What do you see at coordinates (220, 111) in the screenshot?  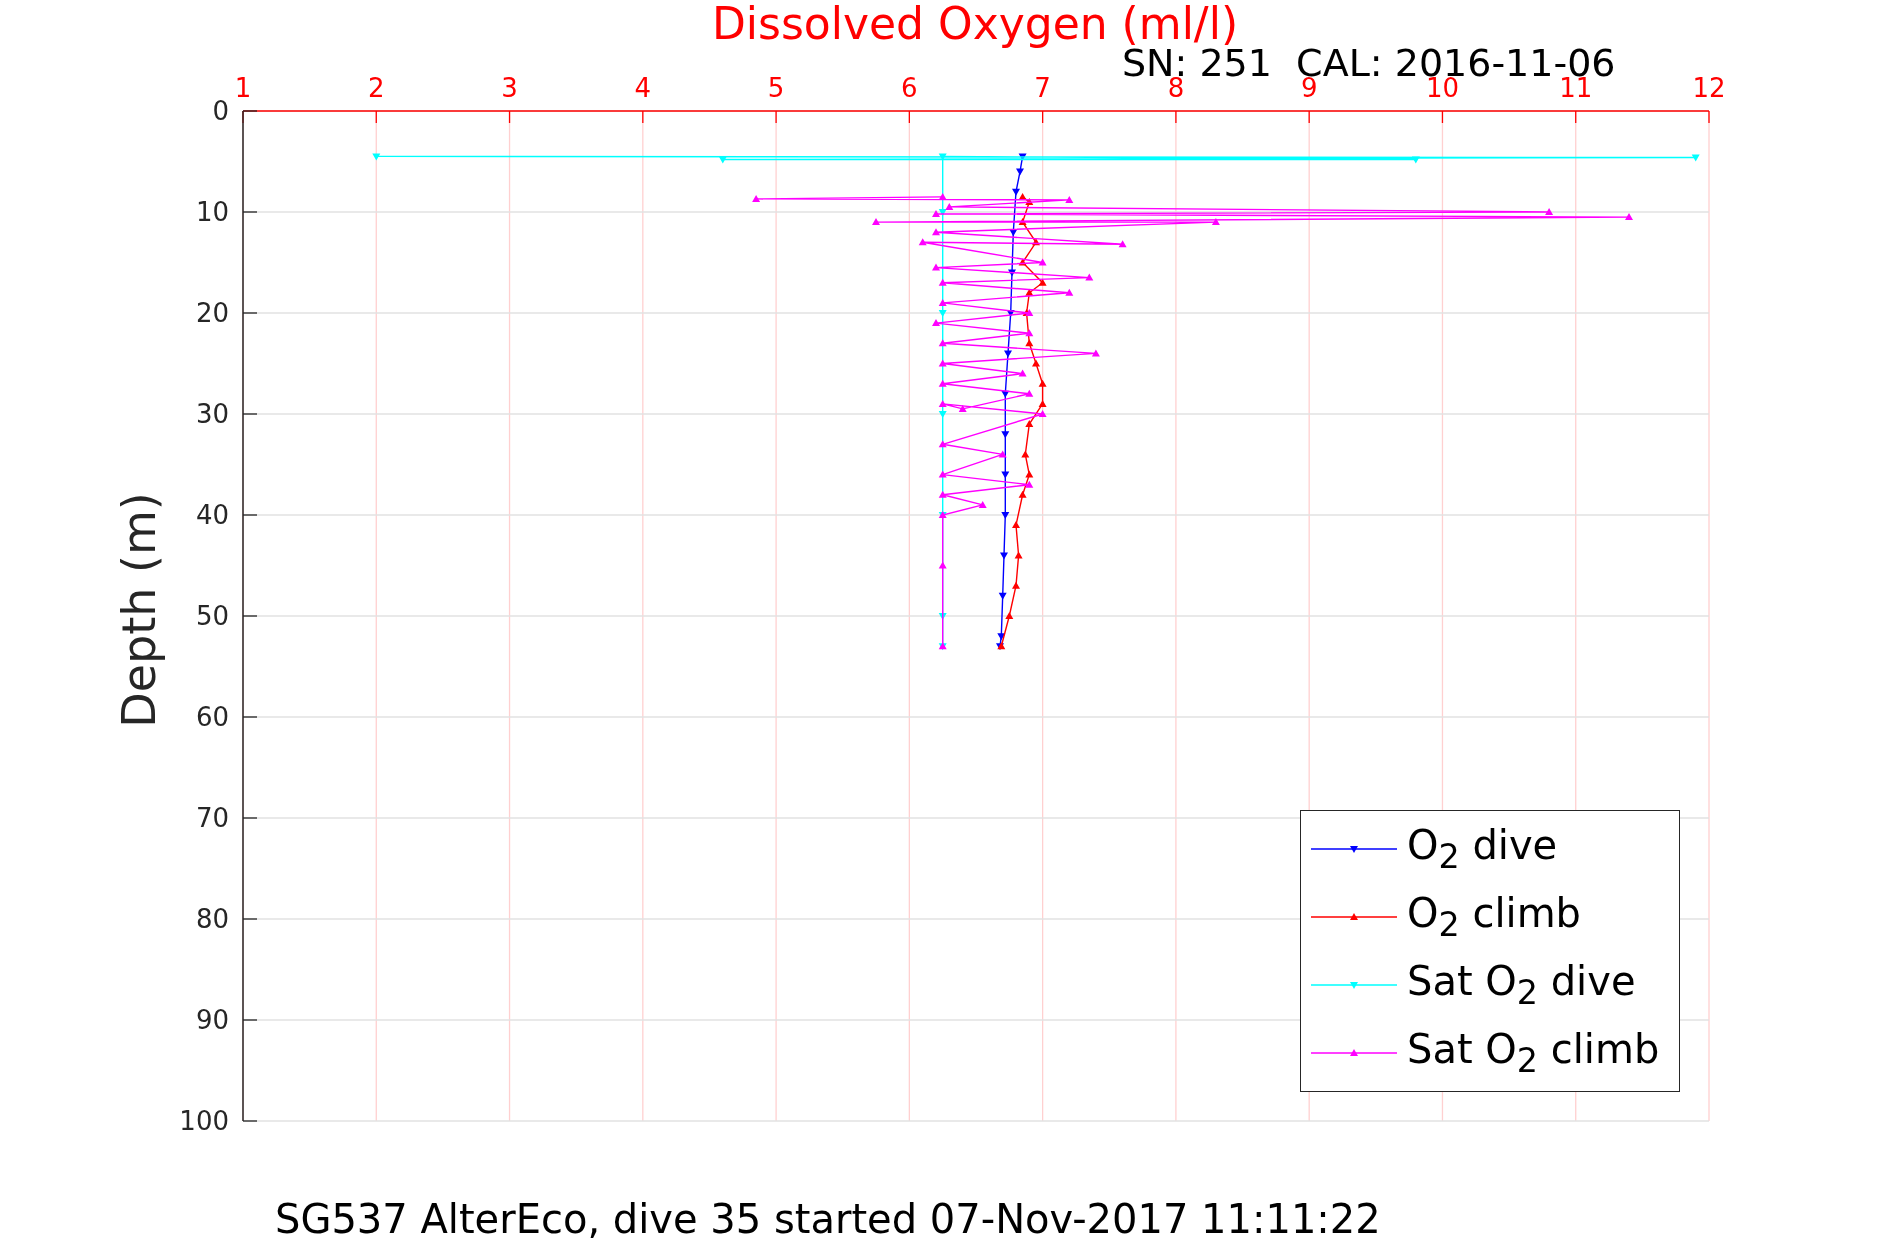 I see `y-tick-label: 0` at bounding box center [220, 111].